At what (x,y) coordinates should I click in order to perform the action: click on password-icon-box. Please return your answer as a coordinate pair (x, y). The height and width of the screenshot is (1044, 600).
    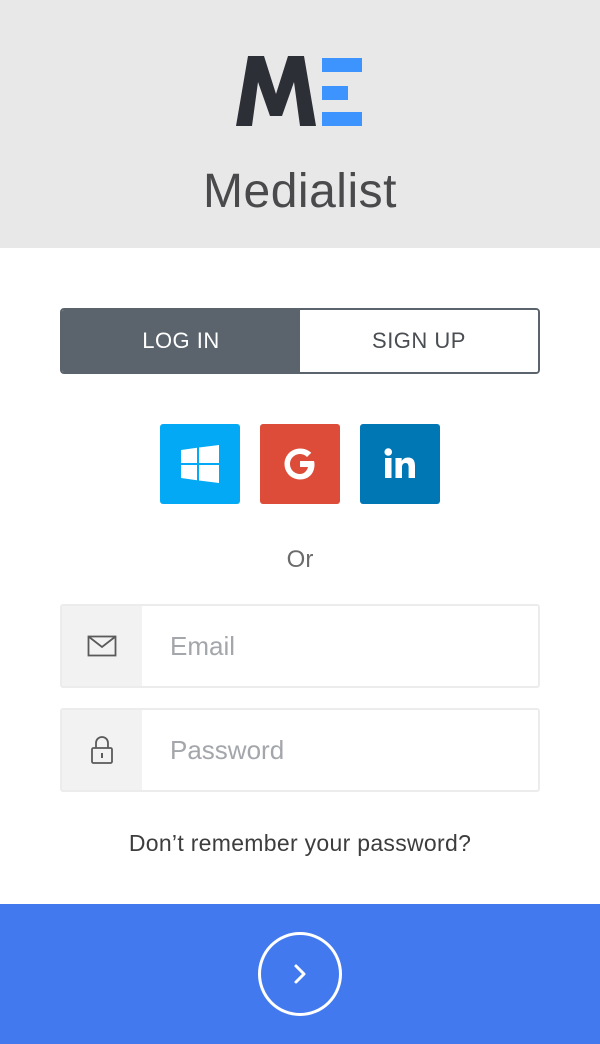
    Looking at the image, I should click on (102, 750).